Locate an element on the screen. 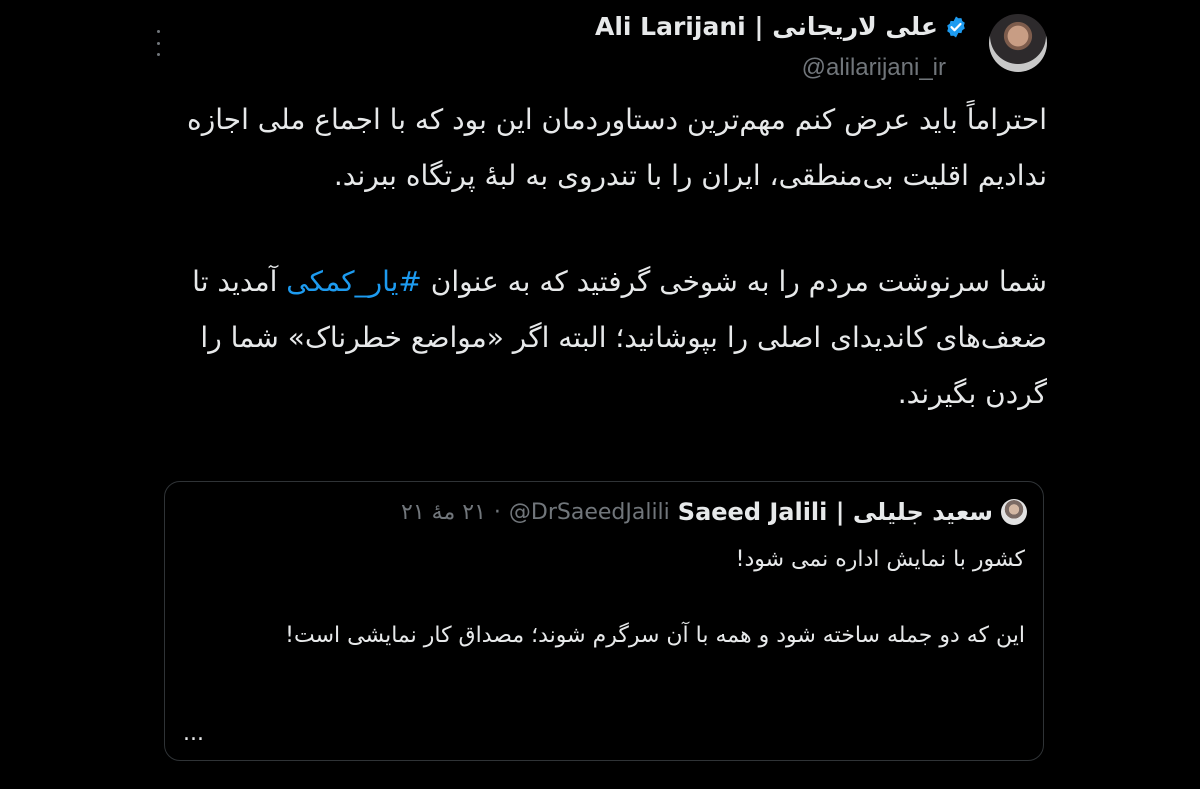 Image resolution: width=1200 pixels, height=789 pixels. quoted-author-avatar is located at coordinates (1014, 512).